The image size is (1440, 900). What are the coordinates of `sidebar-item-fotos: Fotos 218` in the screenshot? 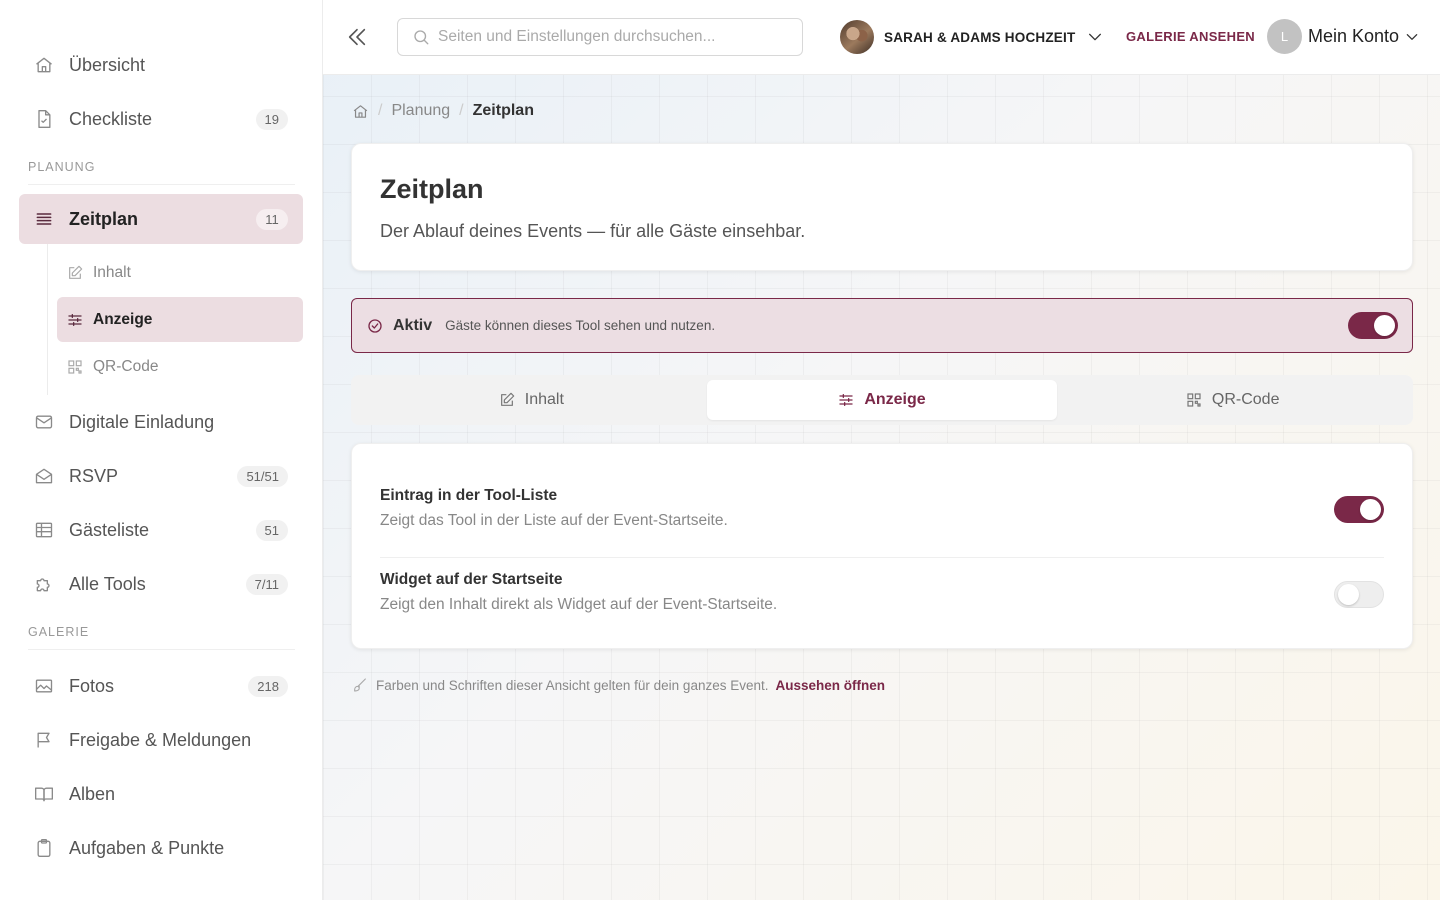 It's located at (161, 686).